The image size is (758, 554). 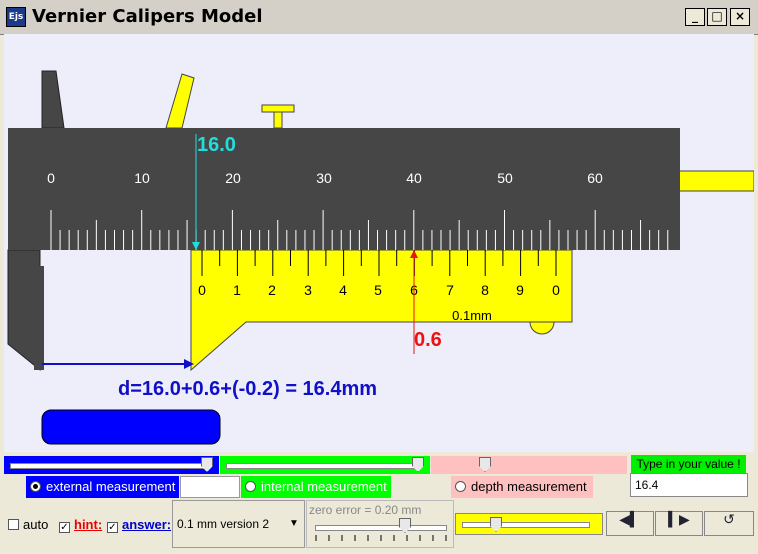 What do you see at coordinates (630, 523) in the screenshot?
I see `step-back-button: ◀▍` at bounding box center [630, 523].